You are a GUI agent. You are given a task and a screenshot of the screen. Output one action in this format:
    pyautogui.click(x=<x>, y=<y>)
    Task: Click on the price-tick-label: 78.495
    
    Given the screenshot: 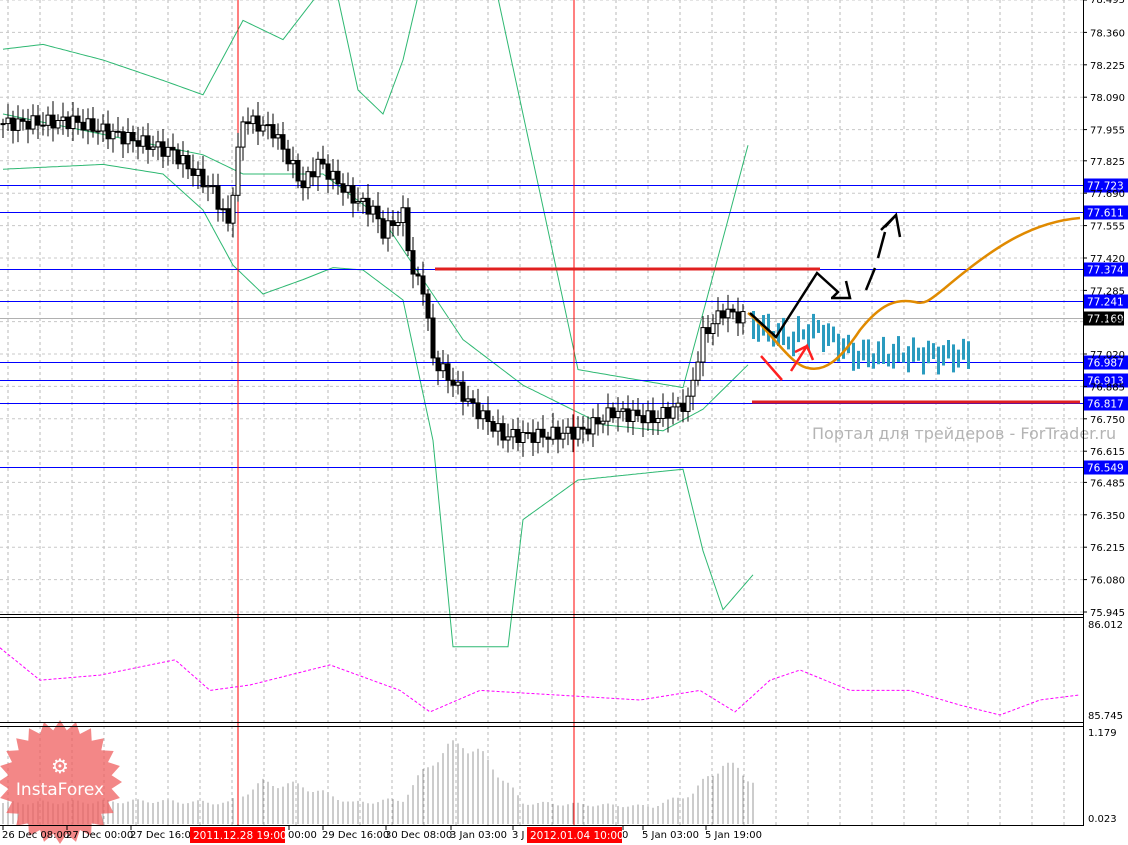 What is the action you would take?
    pyautogui.click(x=1107, y=3)
    